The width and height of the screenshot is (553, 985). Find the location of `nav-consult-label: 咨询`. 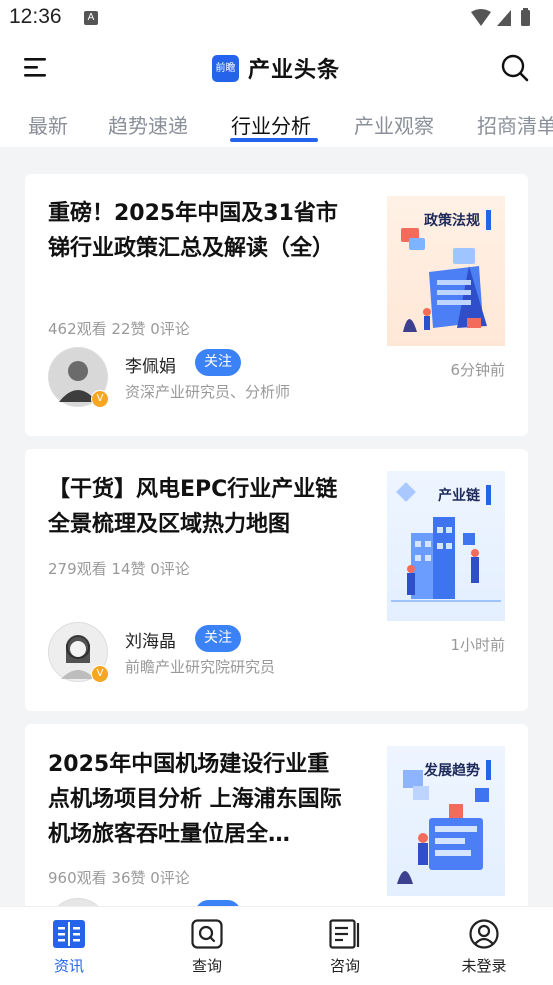

nav-consult-label: 咨询 is located at coordinates (344, 966).